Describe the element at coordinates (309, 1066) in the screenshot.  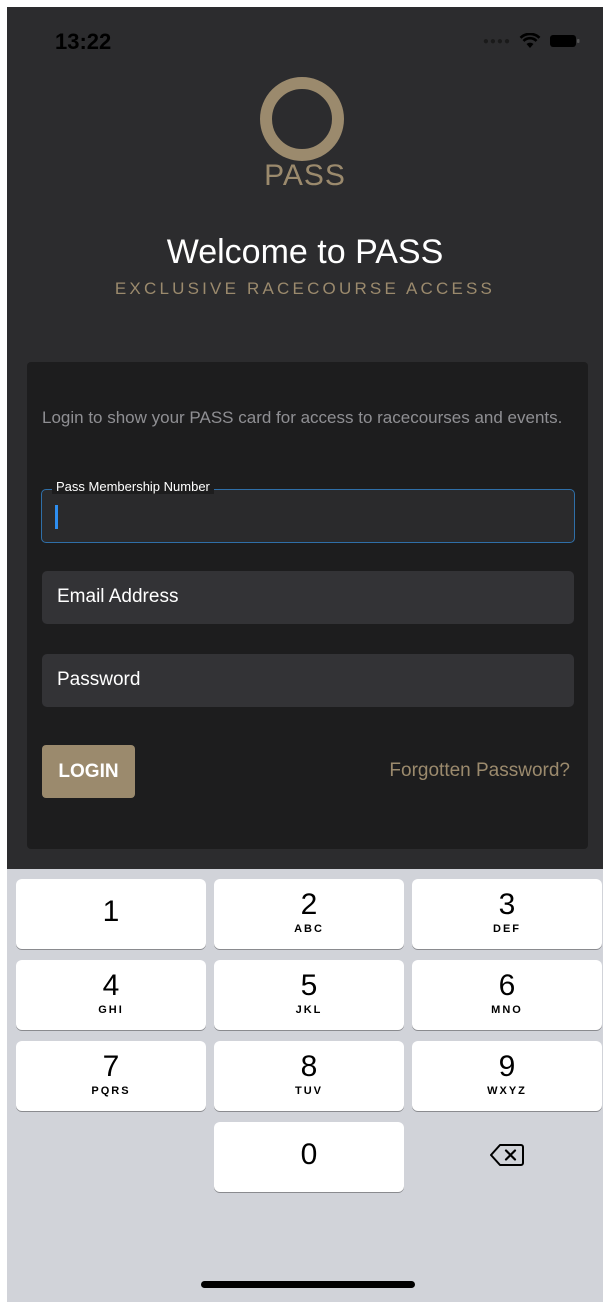
I see `key-digit: 8` at that location.